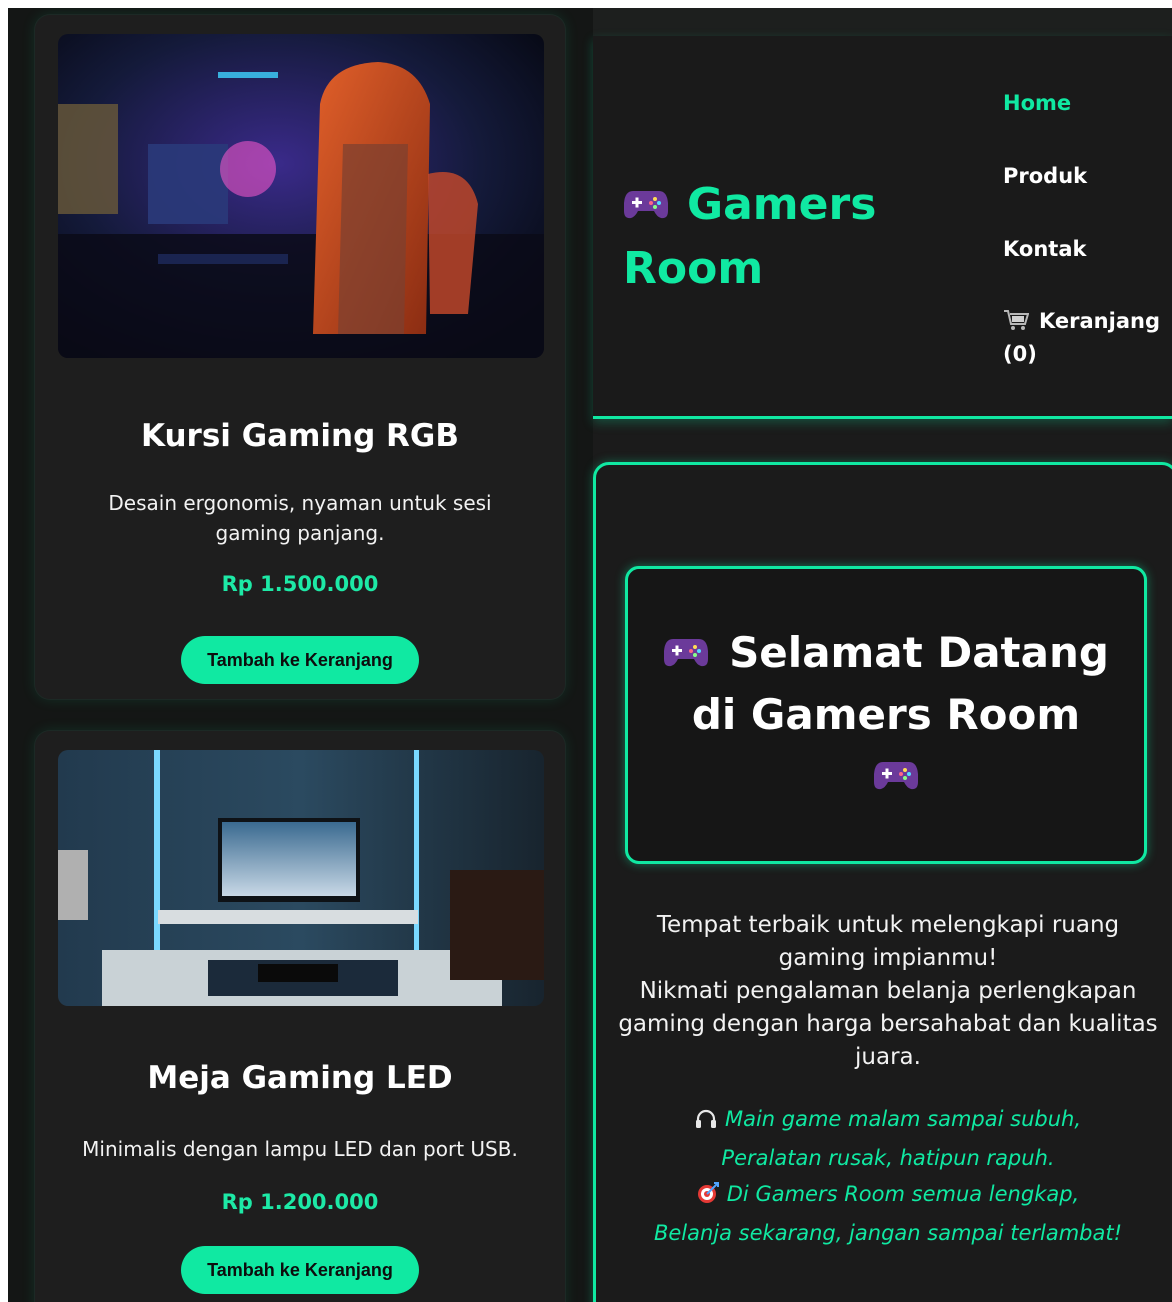 Image resolution: width=1172 pixels, height=1302 pixels. What do you see at coordinates (301, 878) in the screenshot?
I see `product-image-gaming-desk` at bounding box center [301, 878].